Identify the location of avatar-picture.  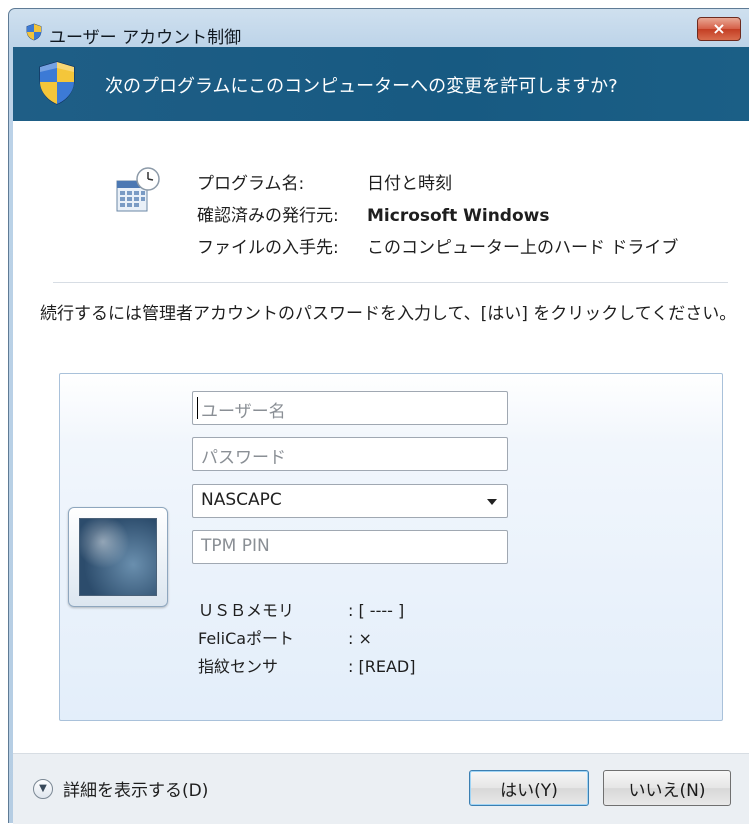
(118, 557).